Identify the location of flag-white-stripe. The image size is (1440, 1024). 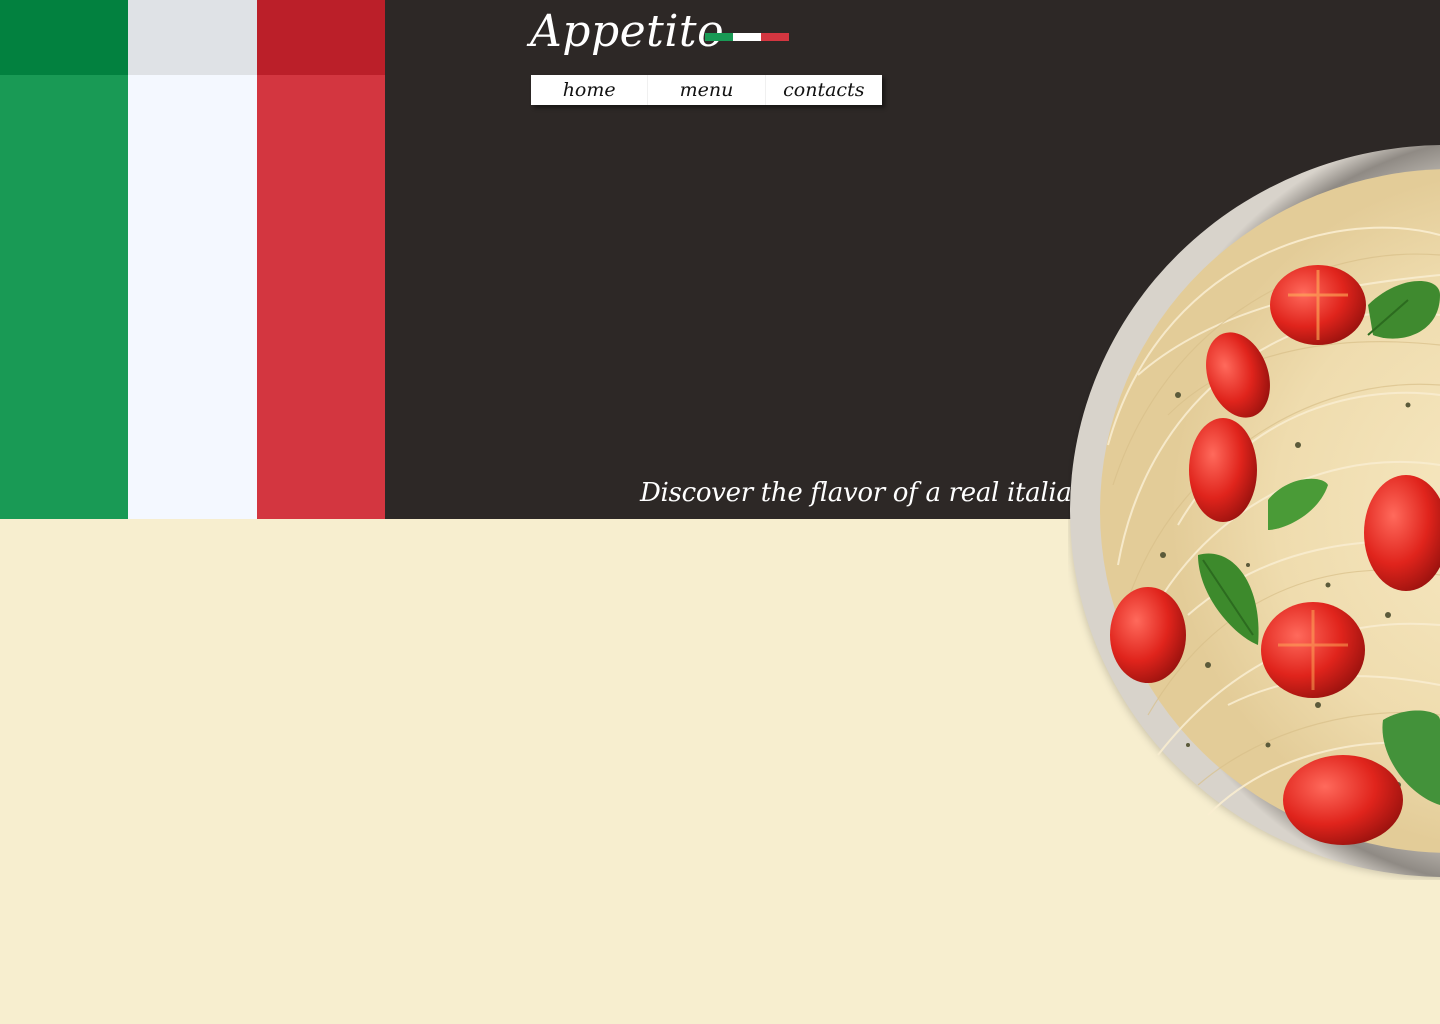
(192, 259).